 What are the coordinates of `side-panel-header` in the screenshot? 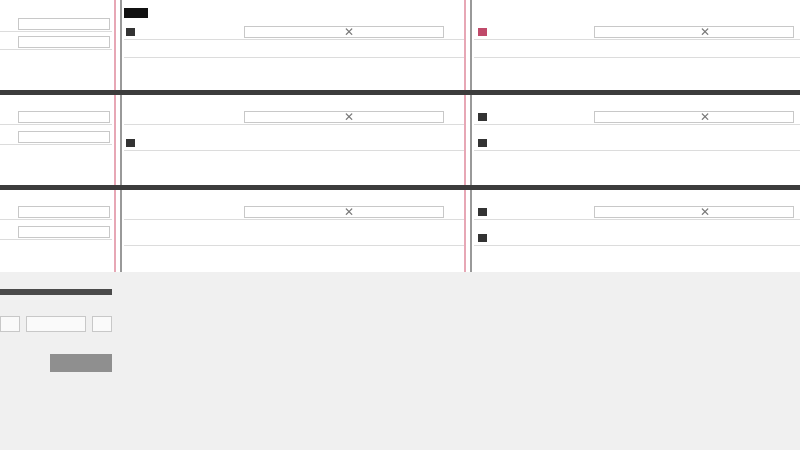 It's located at (56, 292).